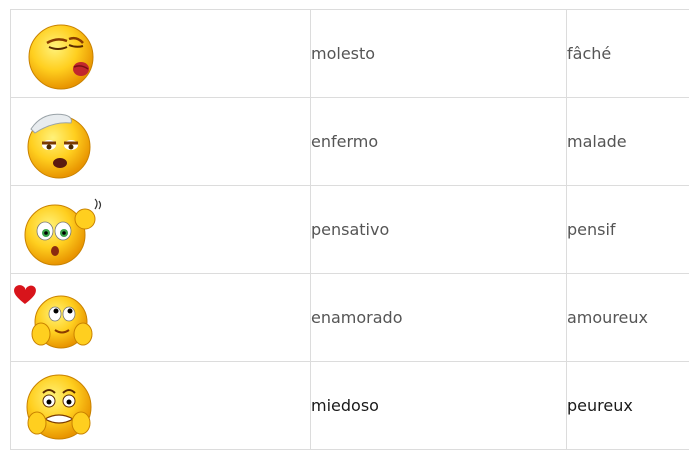 The height and width of the screenshot is (458, 689). What do you see at coordinates (589, 53) in the screenshot?
I see `french-word: fâché` at bounding box center [589, 53].